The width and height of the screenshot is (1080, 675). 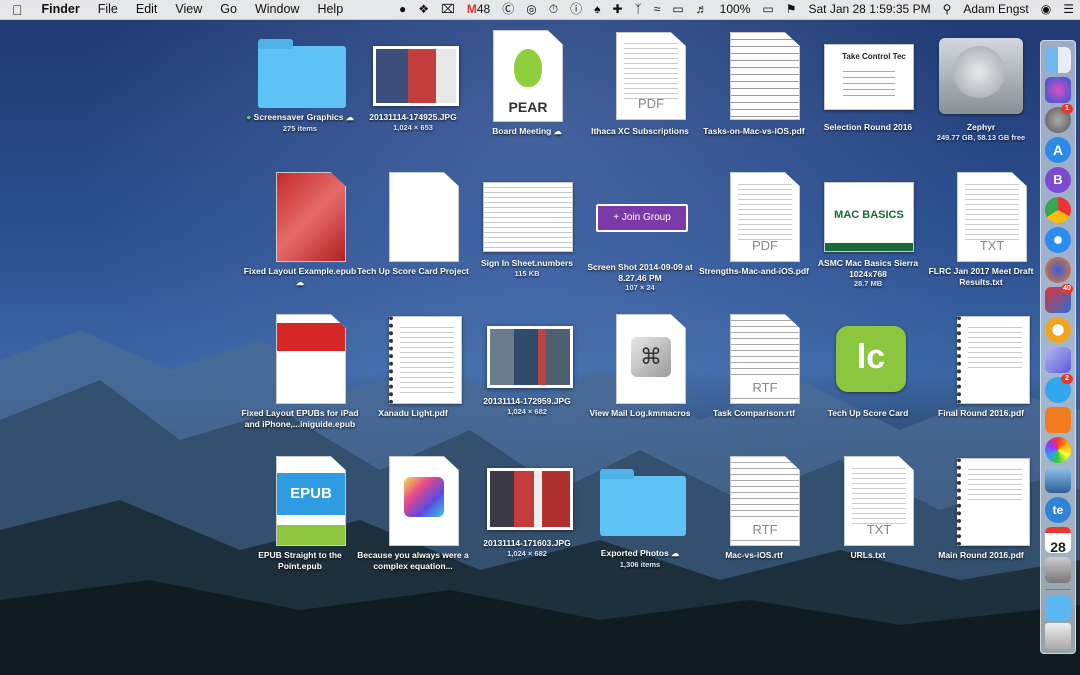 I want to click on plus-icon: ✚, so click(x=617, y=9).